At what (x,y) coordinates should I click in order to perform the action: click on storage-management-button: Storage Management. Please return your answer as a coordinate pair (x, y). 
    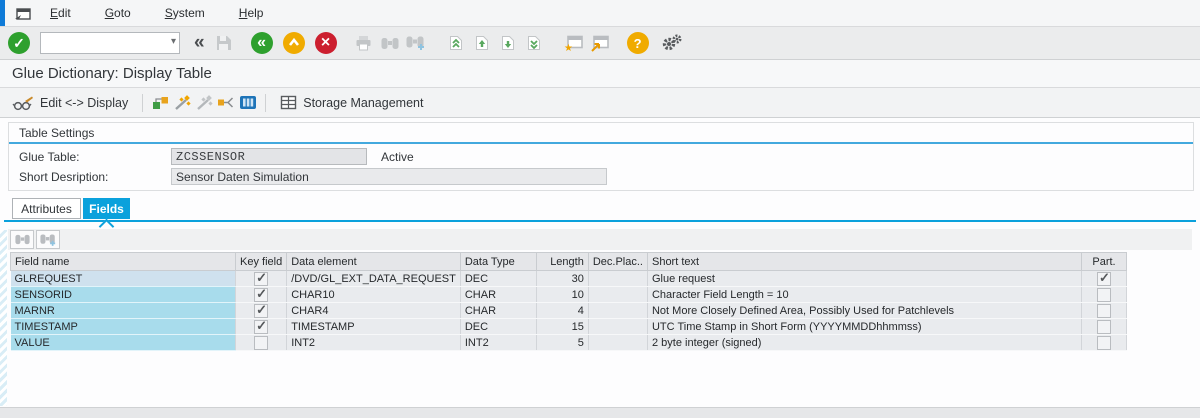
    Looking at the image, I should click on (351, 103).